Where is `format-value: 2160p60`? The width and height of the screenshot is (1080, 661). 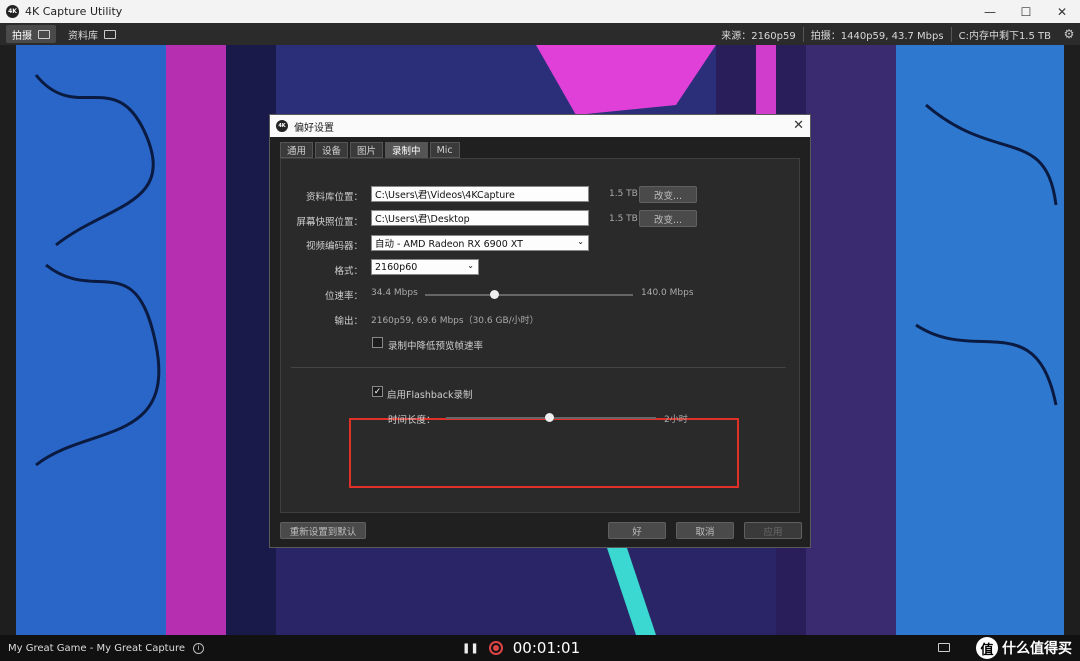
format-value: 2160p60 is located at coordinates (396, 267).